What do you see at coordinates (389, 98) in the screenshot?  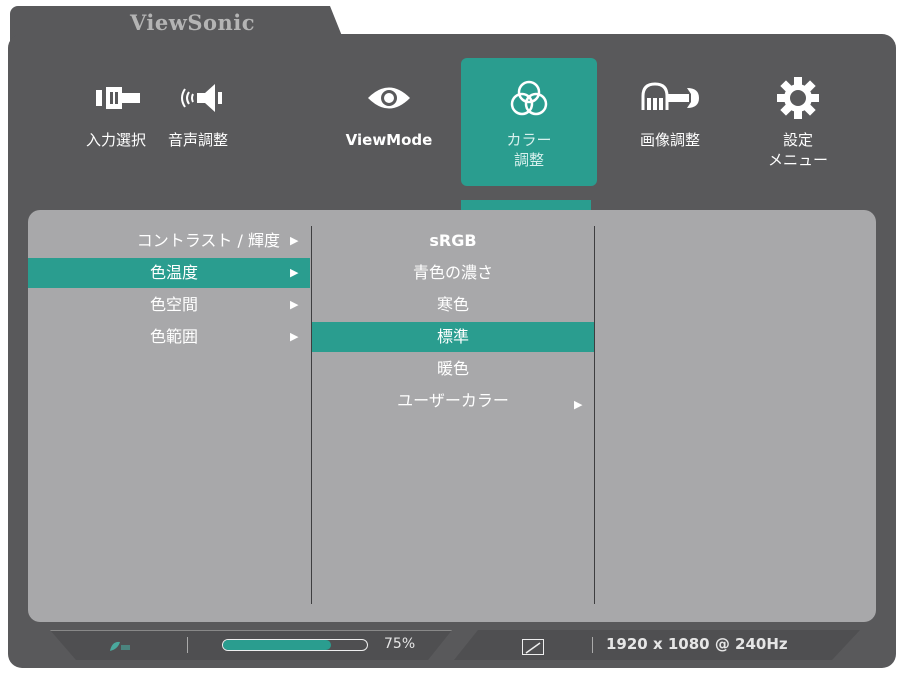 I see `eye-icon` at bounding box center [389, 98].